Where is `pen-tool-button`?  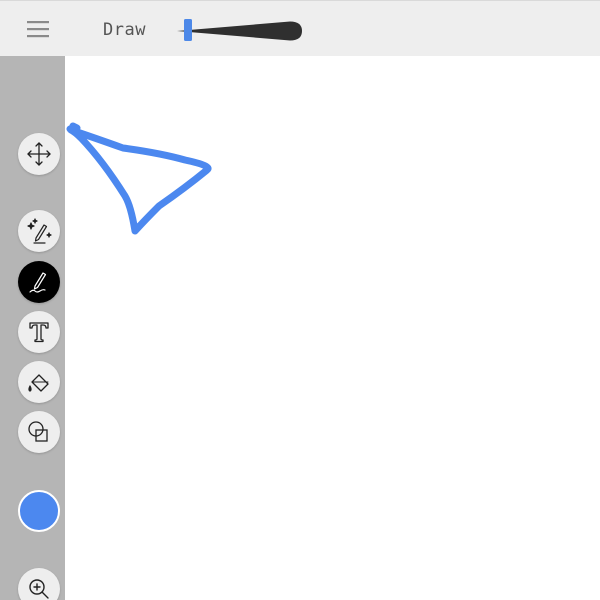 pen-tool-button is located at coordinates (39, 282).